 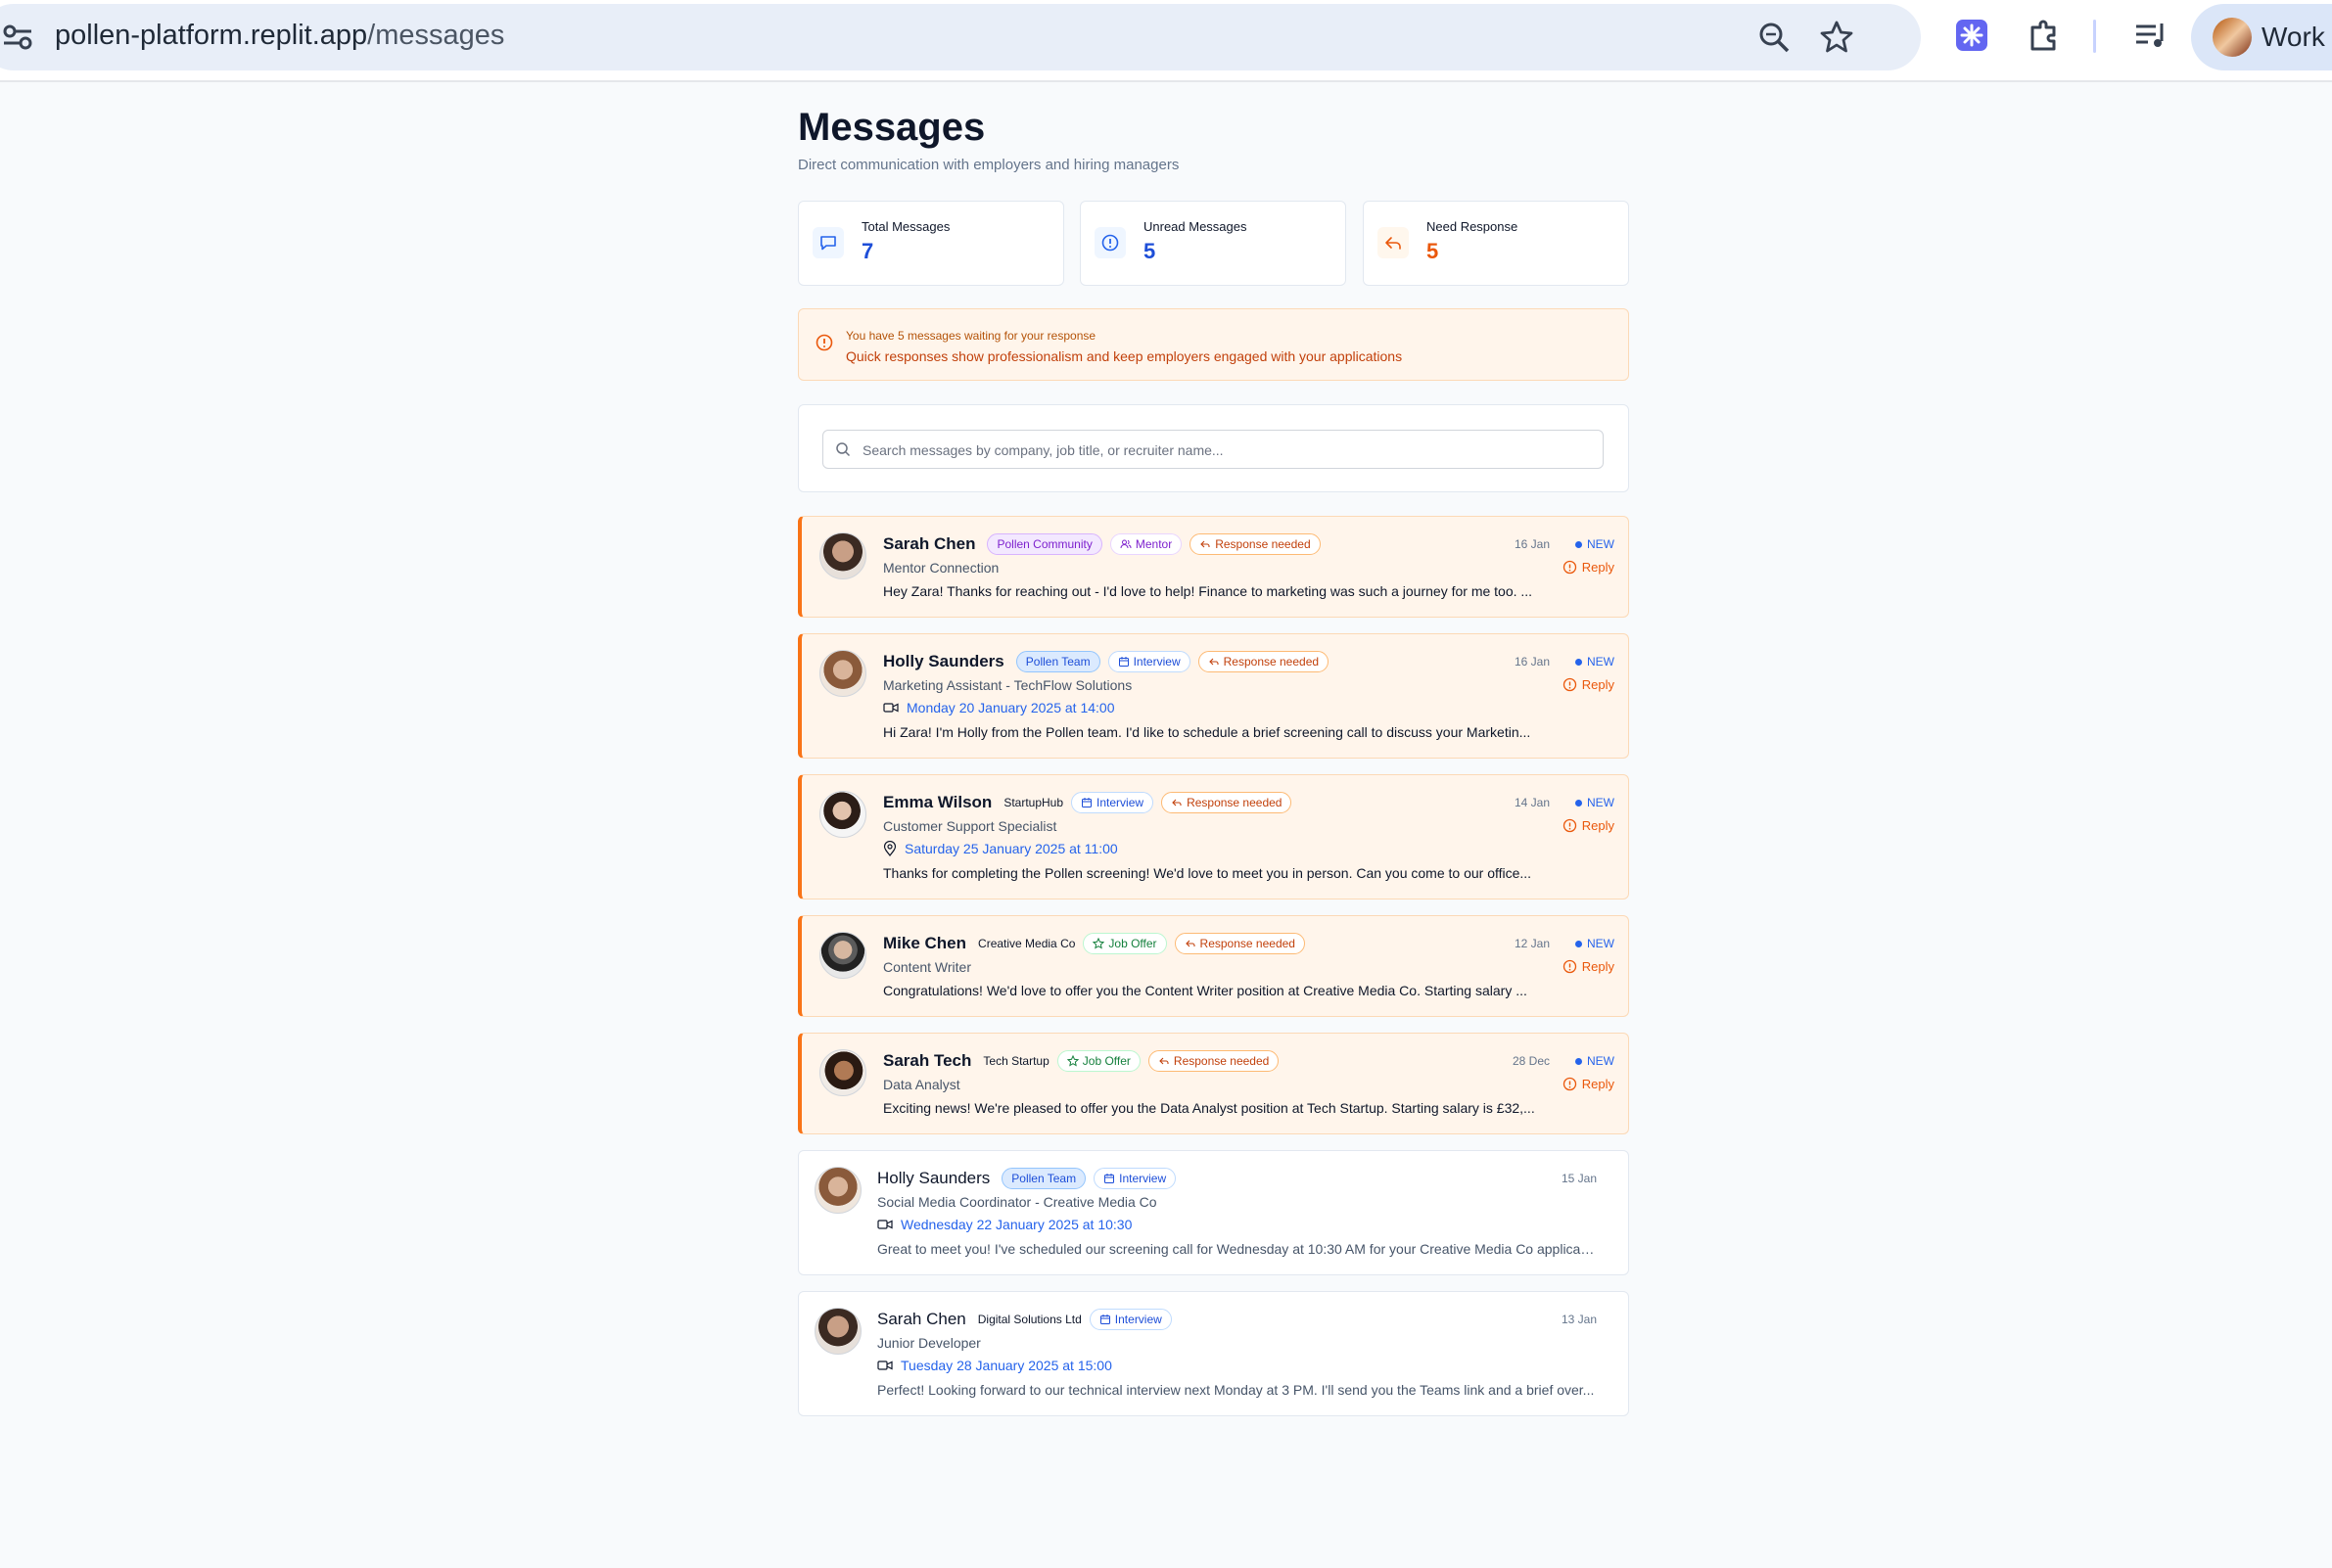 I want to click on message-subject: Customer Support Specialist, so click(x=970, y=826).